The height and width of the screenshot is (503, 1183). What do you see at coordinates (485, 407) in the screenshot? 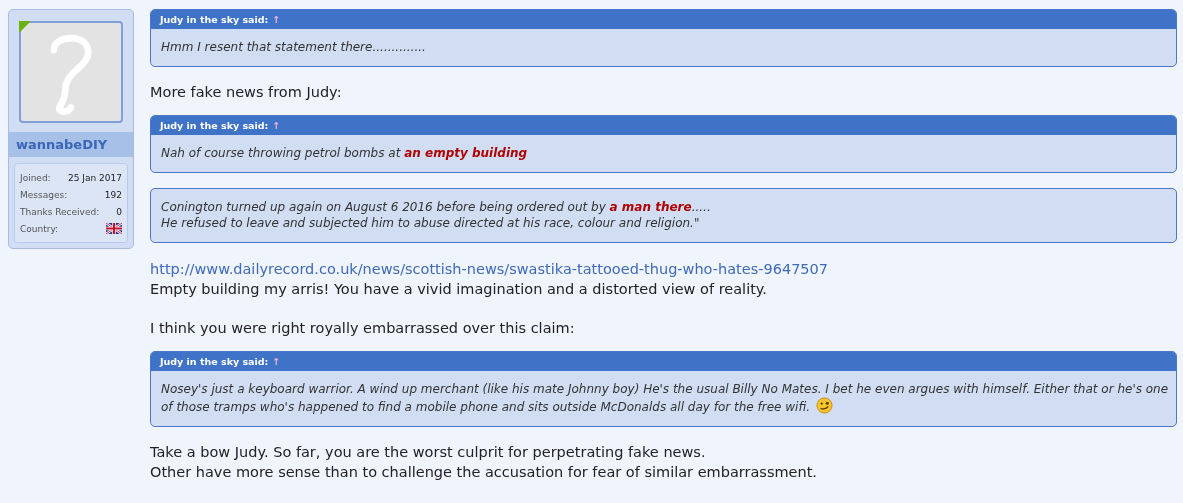
I see `quote-text: of those tramps who's happened to find a mobile phone and sits outside McDonalds all day for the free wifi.` at bounding box center [485, 407].